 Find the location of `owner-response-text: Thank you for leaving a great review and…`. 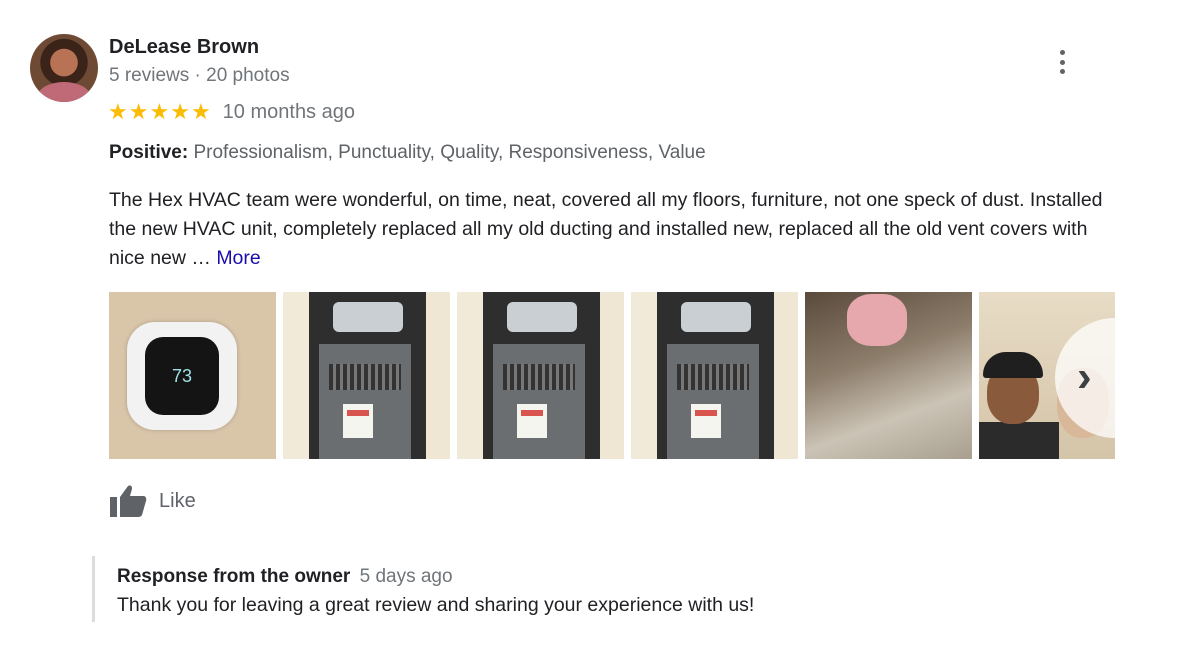

owner-response-text: Thank you for leaving a great review and… is located at coordinates (436, 605).